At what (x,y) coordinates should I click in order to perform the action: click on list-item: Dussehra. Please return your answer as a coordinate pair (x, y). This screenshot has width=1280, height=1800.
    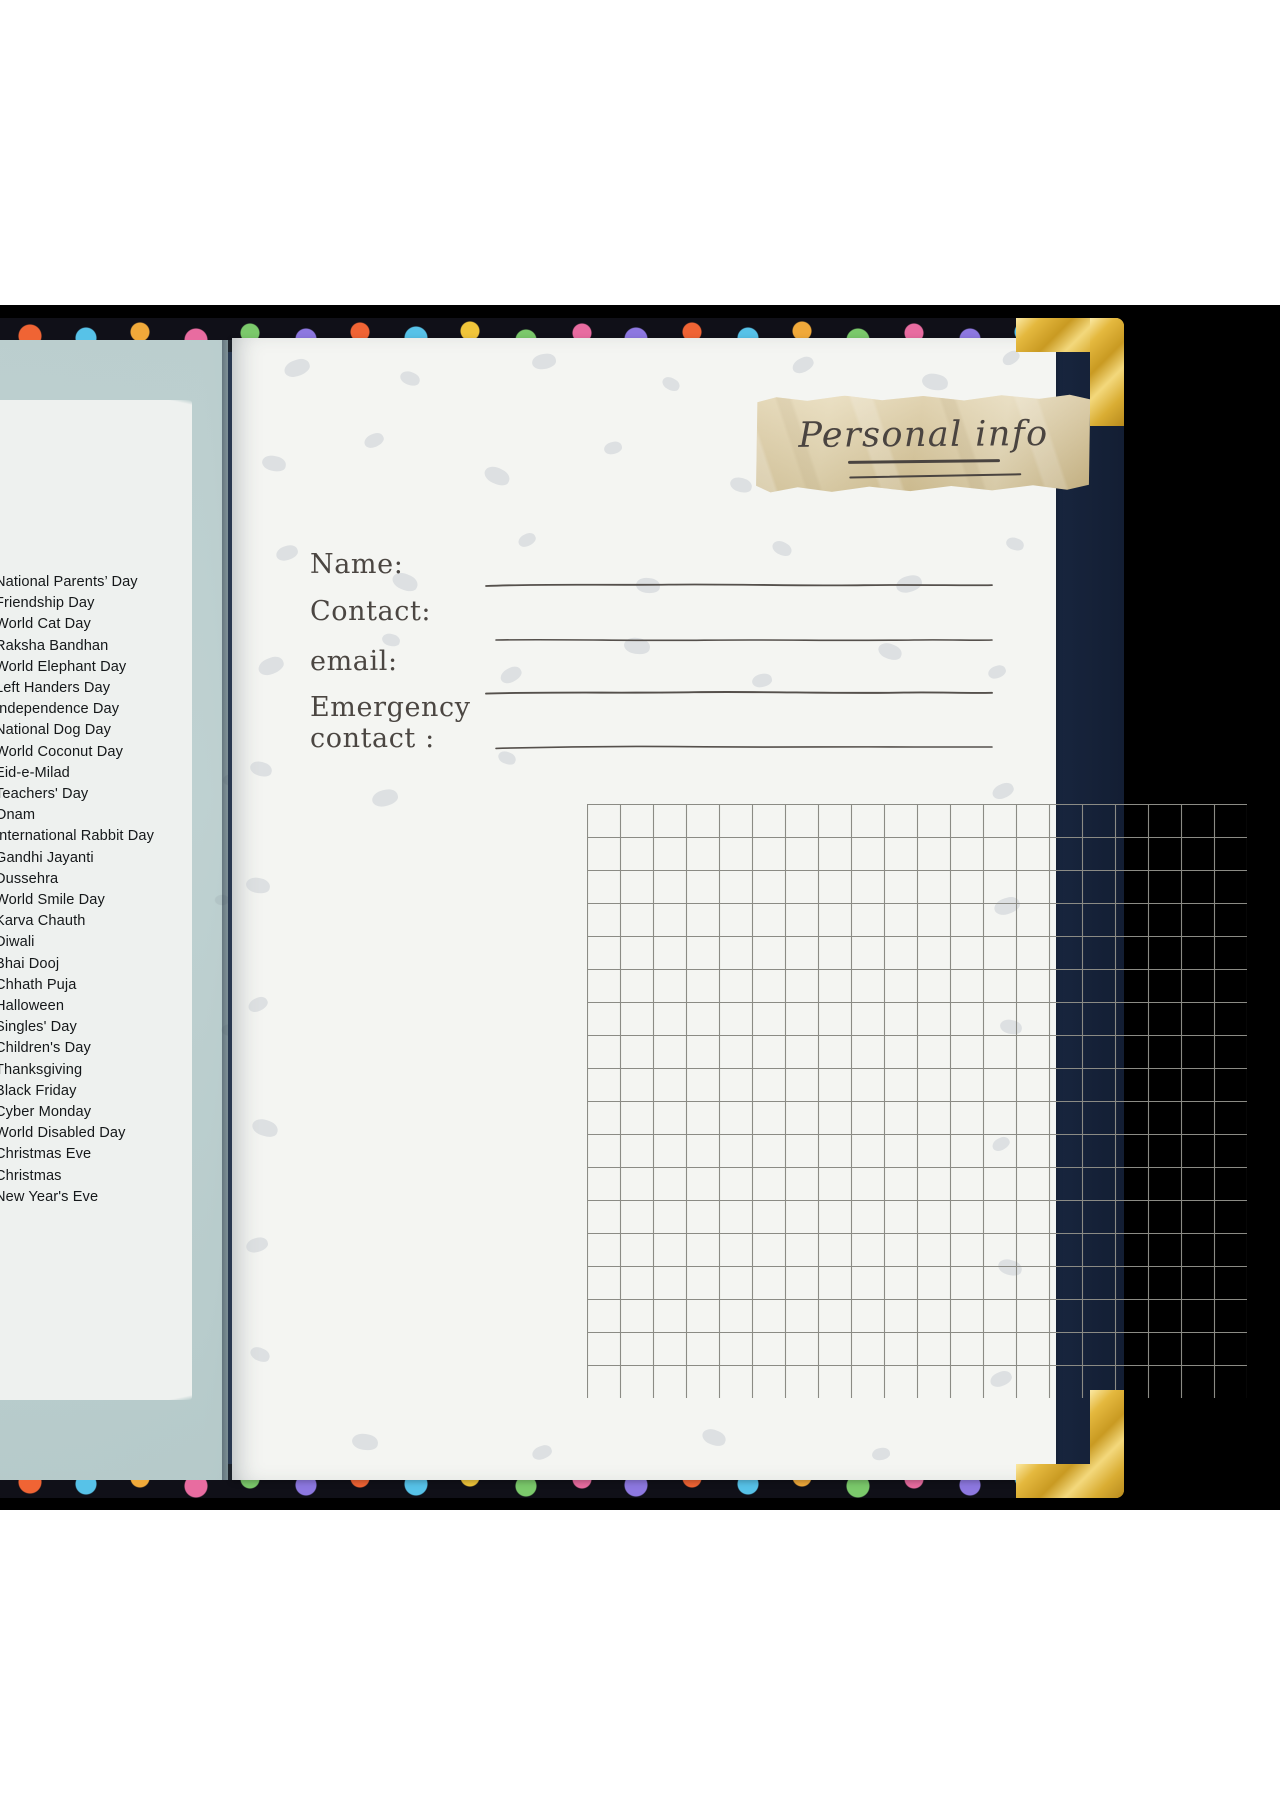
    Looking at the image, I should click on (29, 878).